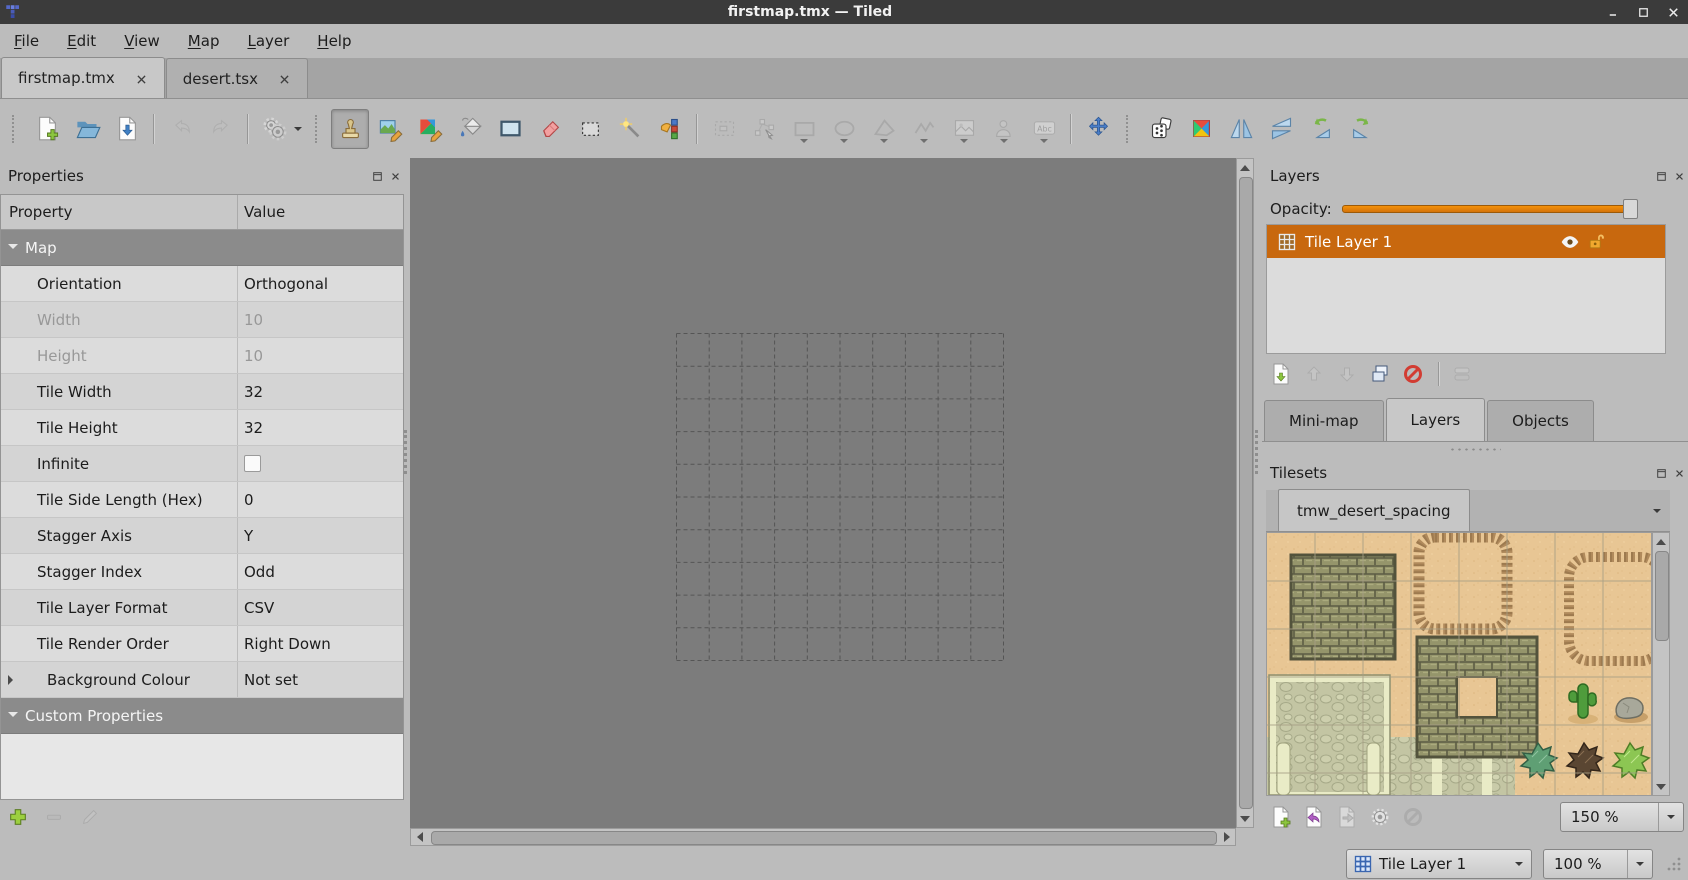 The image size is (1688, 880). I want to click on scrollbar-thumb, so click(824, 838).